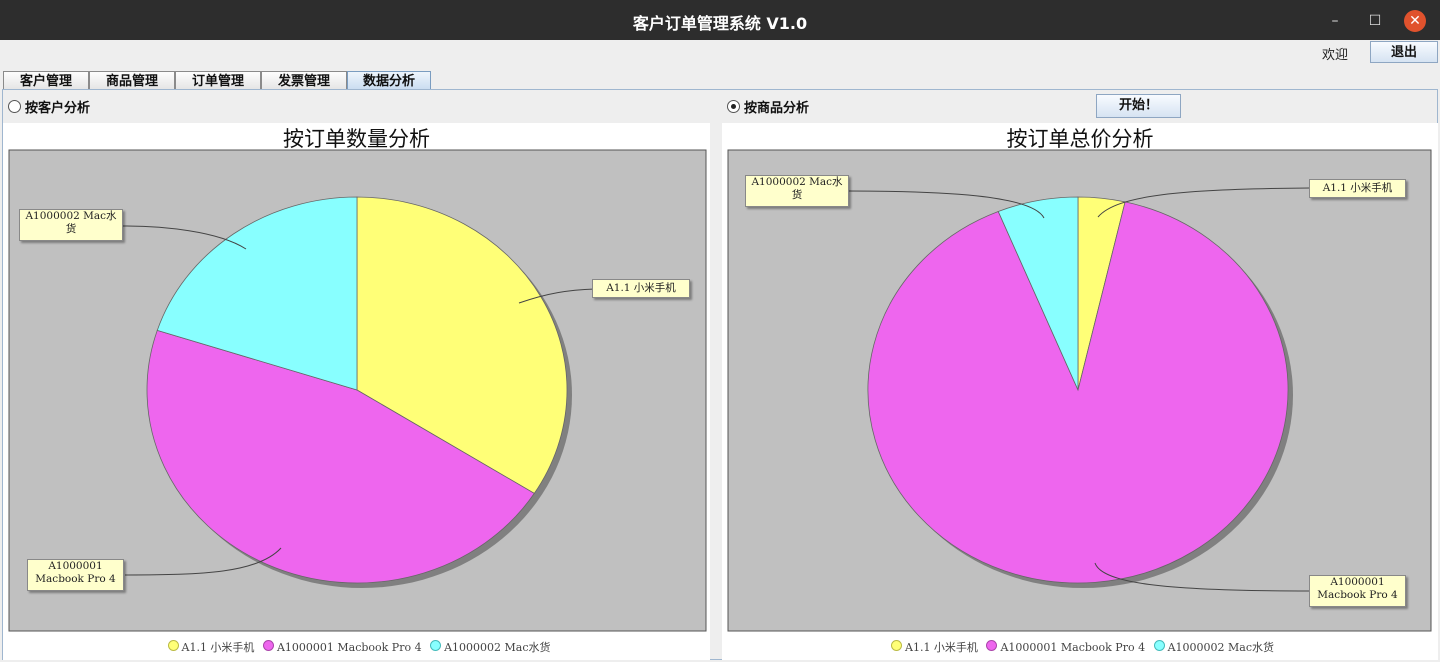 Image resolution: width=1440 pixels, height=662 pixels. I want to click on exit-button: 退出, so click(1404, 52).